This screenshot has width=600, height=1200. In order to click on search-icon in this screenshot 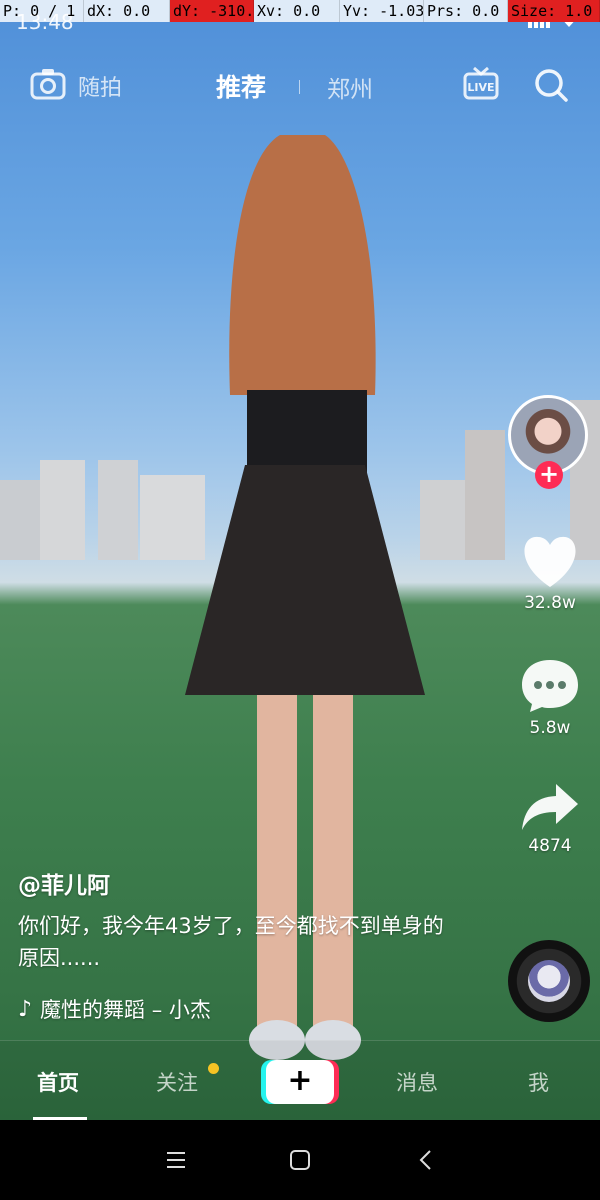, I will do `click(551, 85)`.